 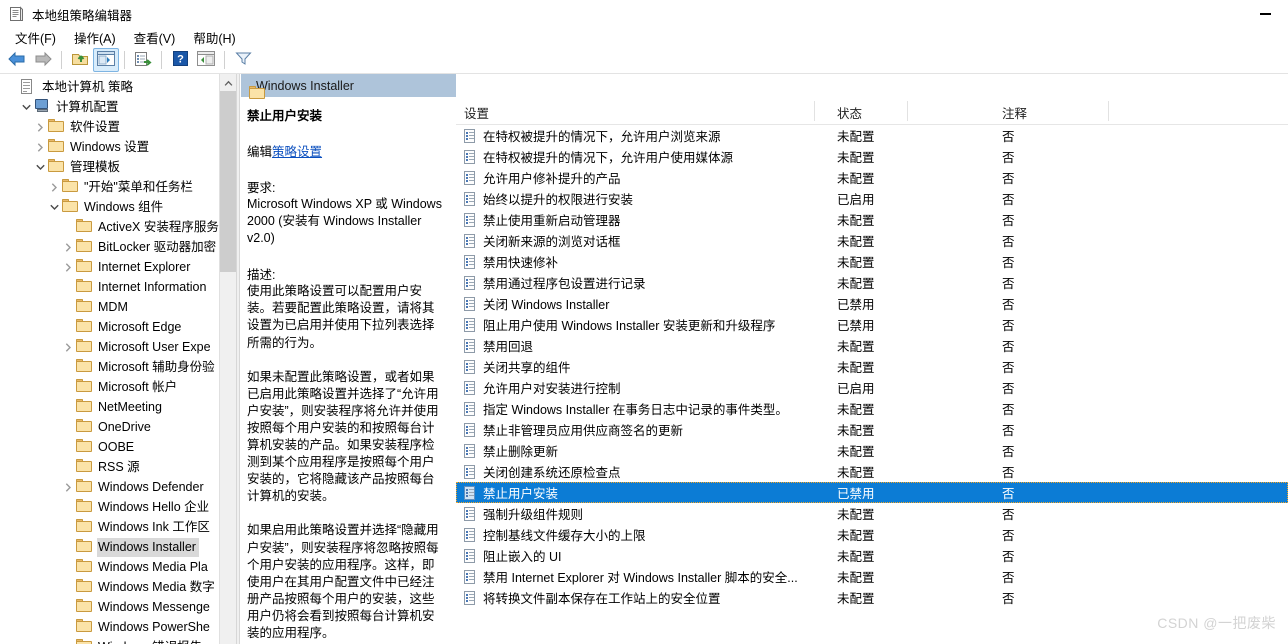 I want to click on sidebar-item: Windows 错误报告, so click(x=118, y=640).